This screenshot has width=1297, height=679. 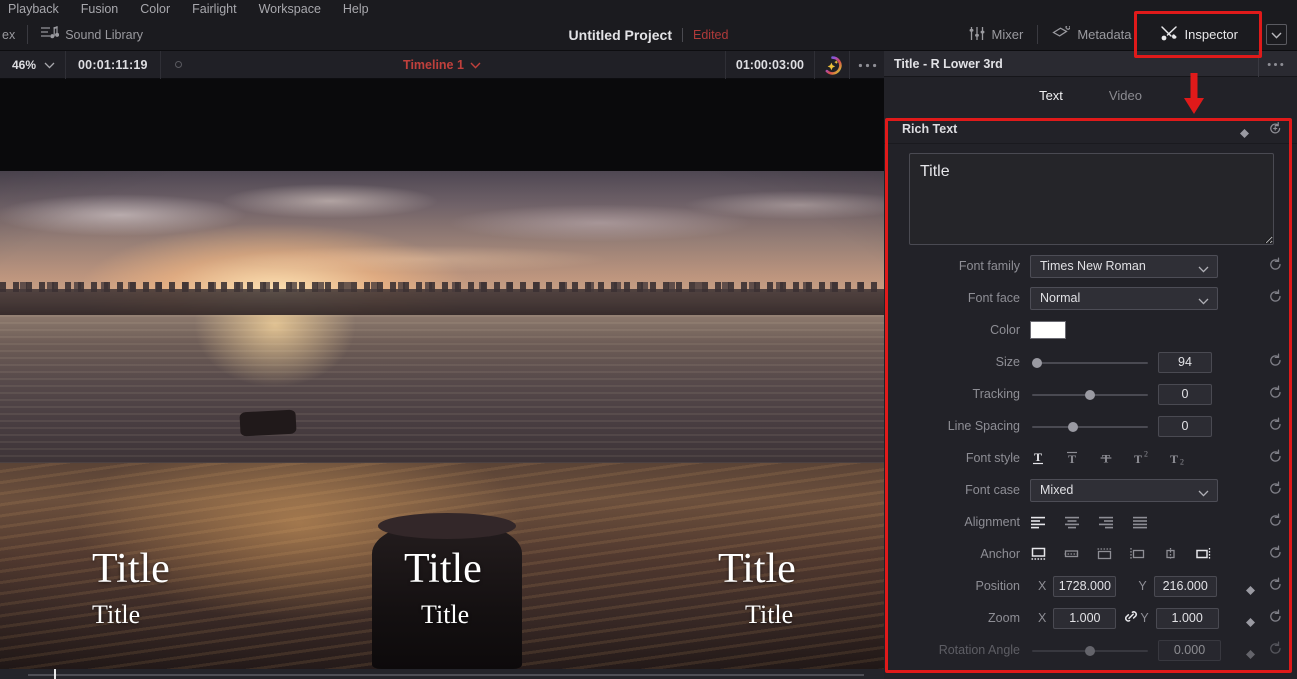 I want to click on mixer-button: Mixer, so click(x=996, y=34).